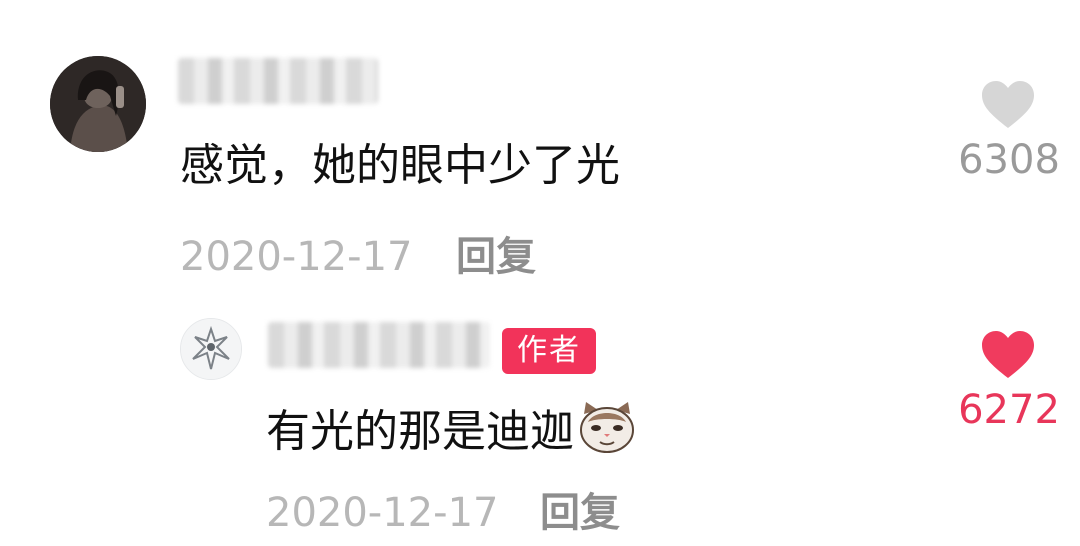  What do you see at coordinates (400, 165) in the screenshot?
I see `comment-text: 感觉，她的眼中少了光` at bounding box center [400, 165].